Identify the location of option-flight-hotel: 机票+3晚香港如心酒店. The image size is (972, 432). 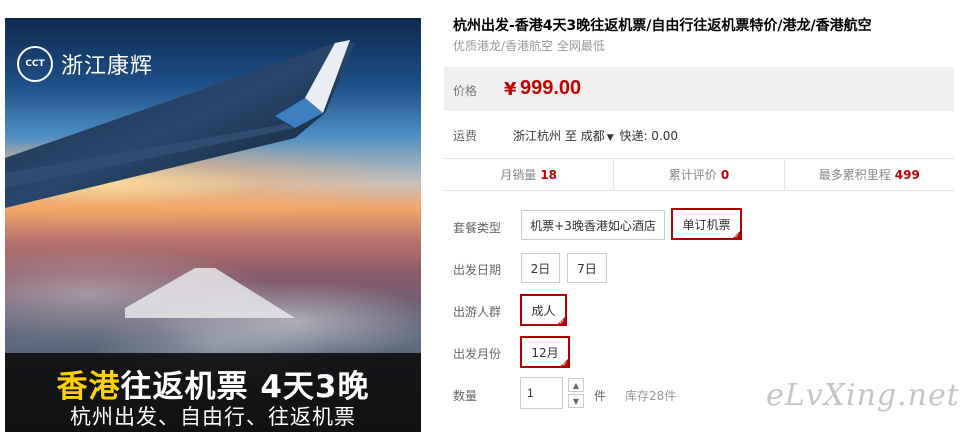
(593, 225).